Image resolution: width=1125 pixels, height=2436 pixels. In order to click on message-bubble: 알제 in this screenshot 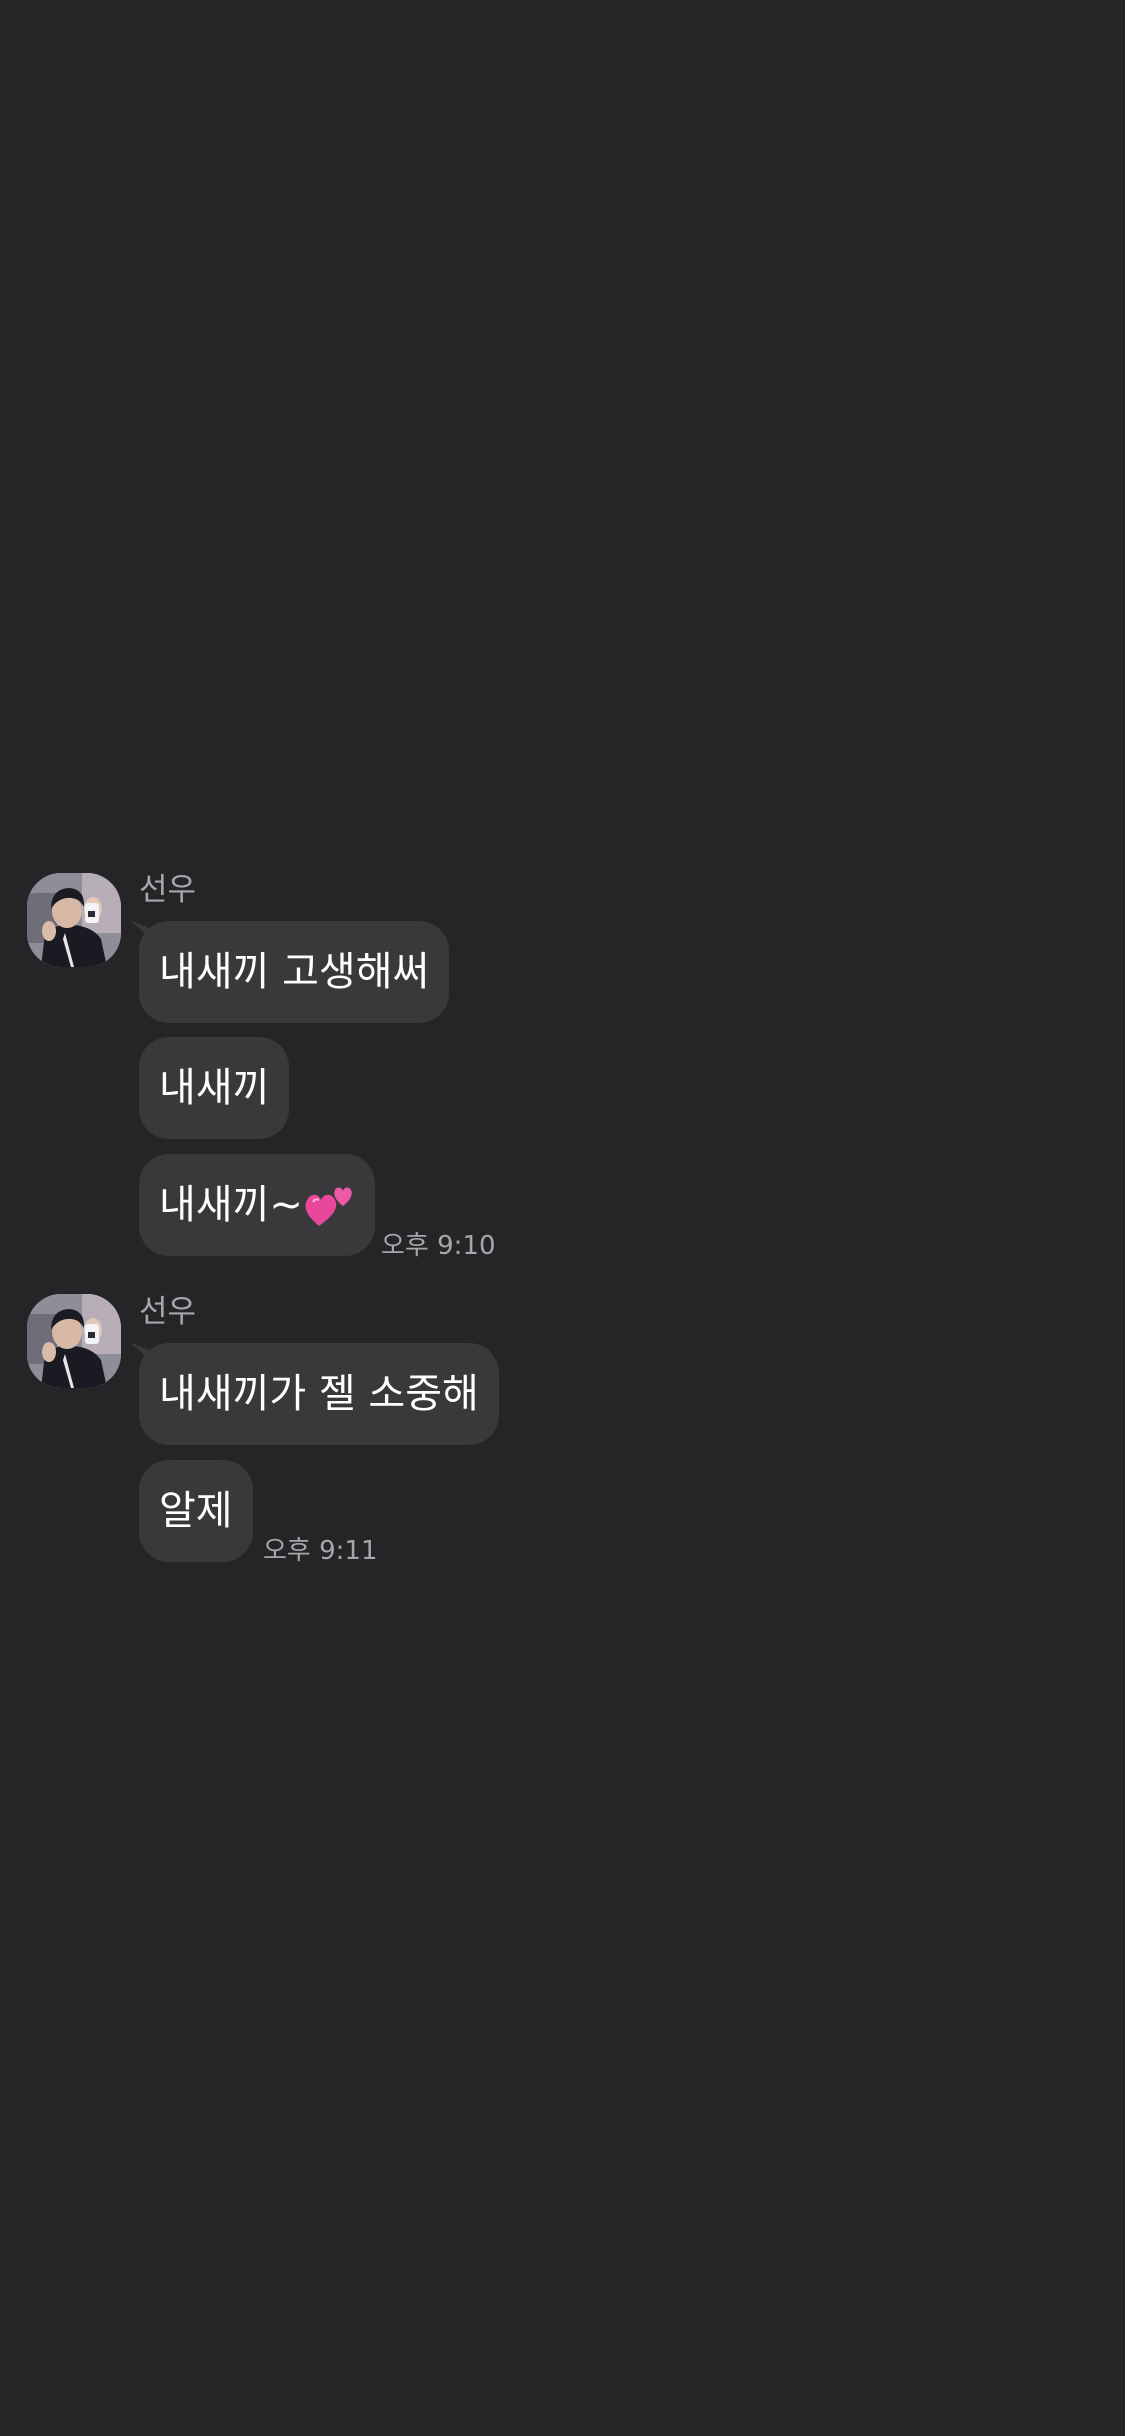, I will do `click(196, 1511)`.